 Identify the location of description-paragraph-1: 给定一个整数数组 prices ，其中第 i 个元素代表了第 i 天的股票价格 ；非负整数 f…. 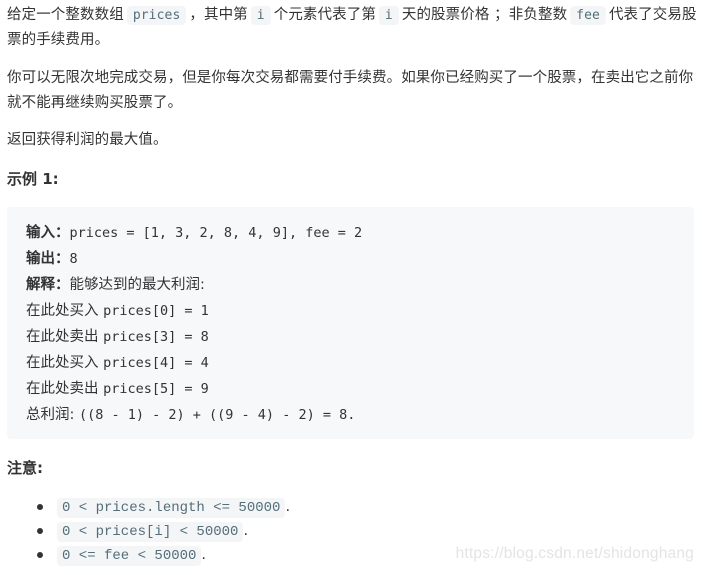
(352, 28).